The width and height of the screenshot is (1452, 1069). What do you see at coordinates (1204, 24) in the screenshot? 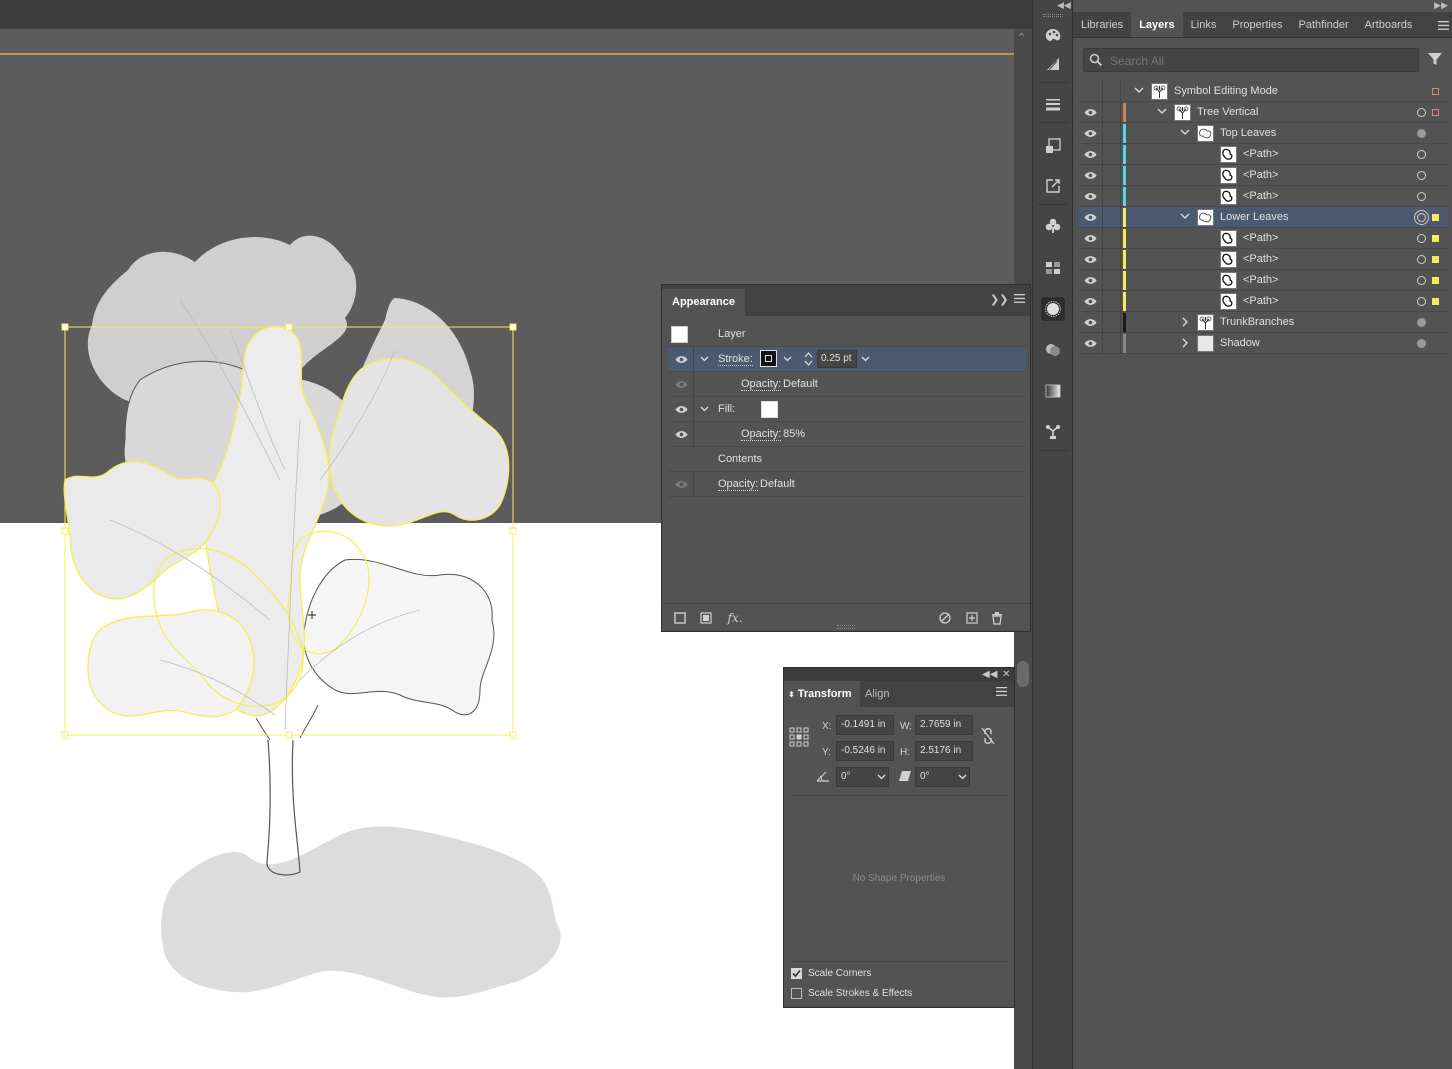
I see `tab-links: Links` at bounding box center [1204, 24].